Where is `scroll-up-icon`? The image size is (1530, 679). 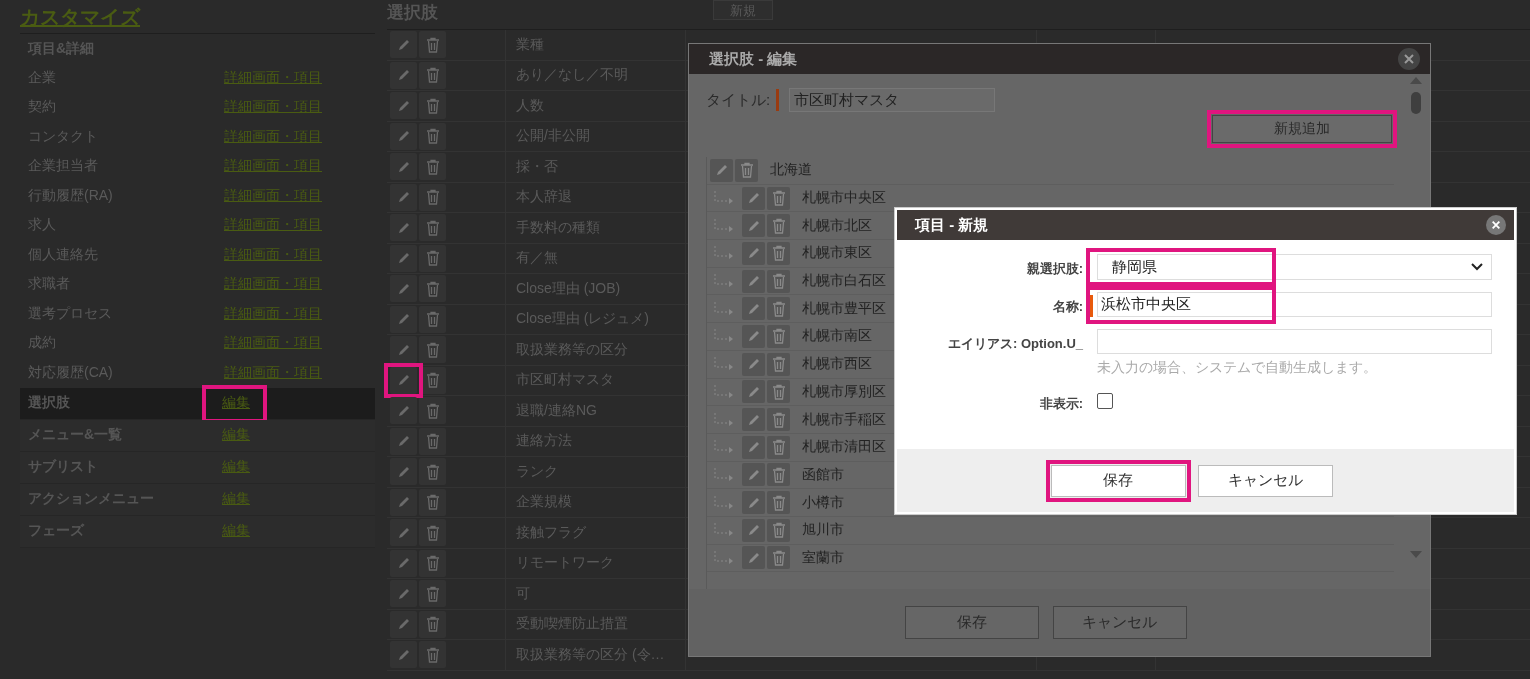 scroll-up-icon is located at coordinates (1416, 80).